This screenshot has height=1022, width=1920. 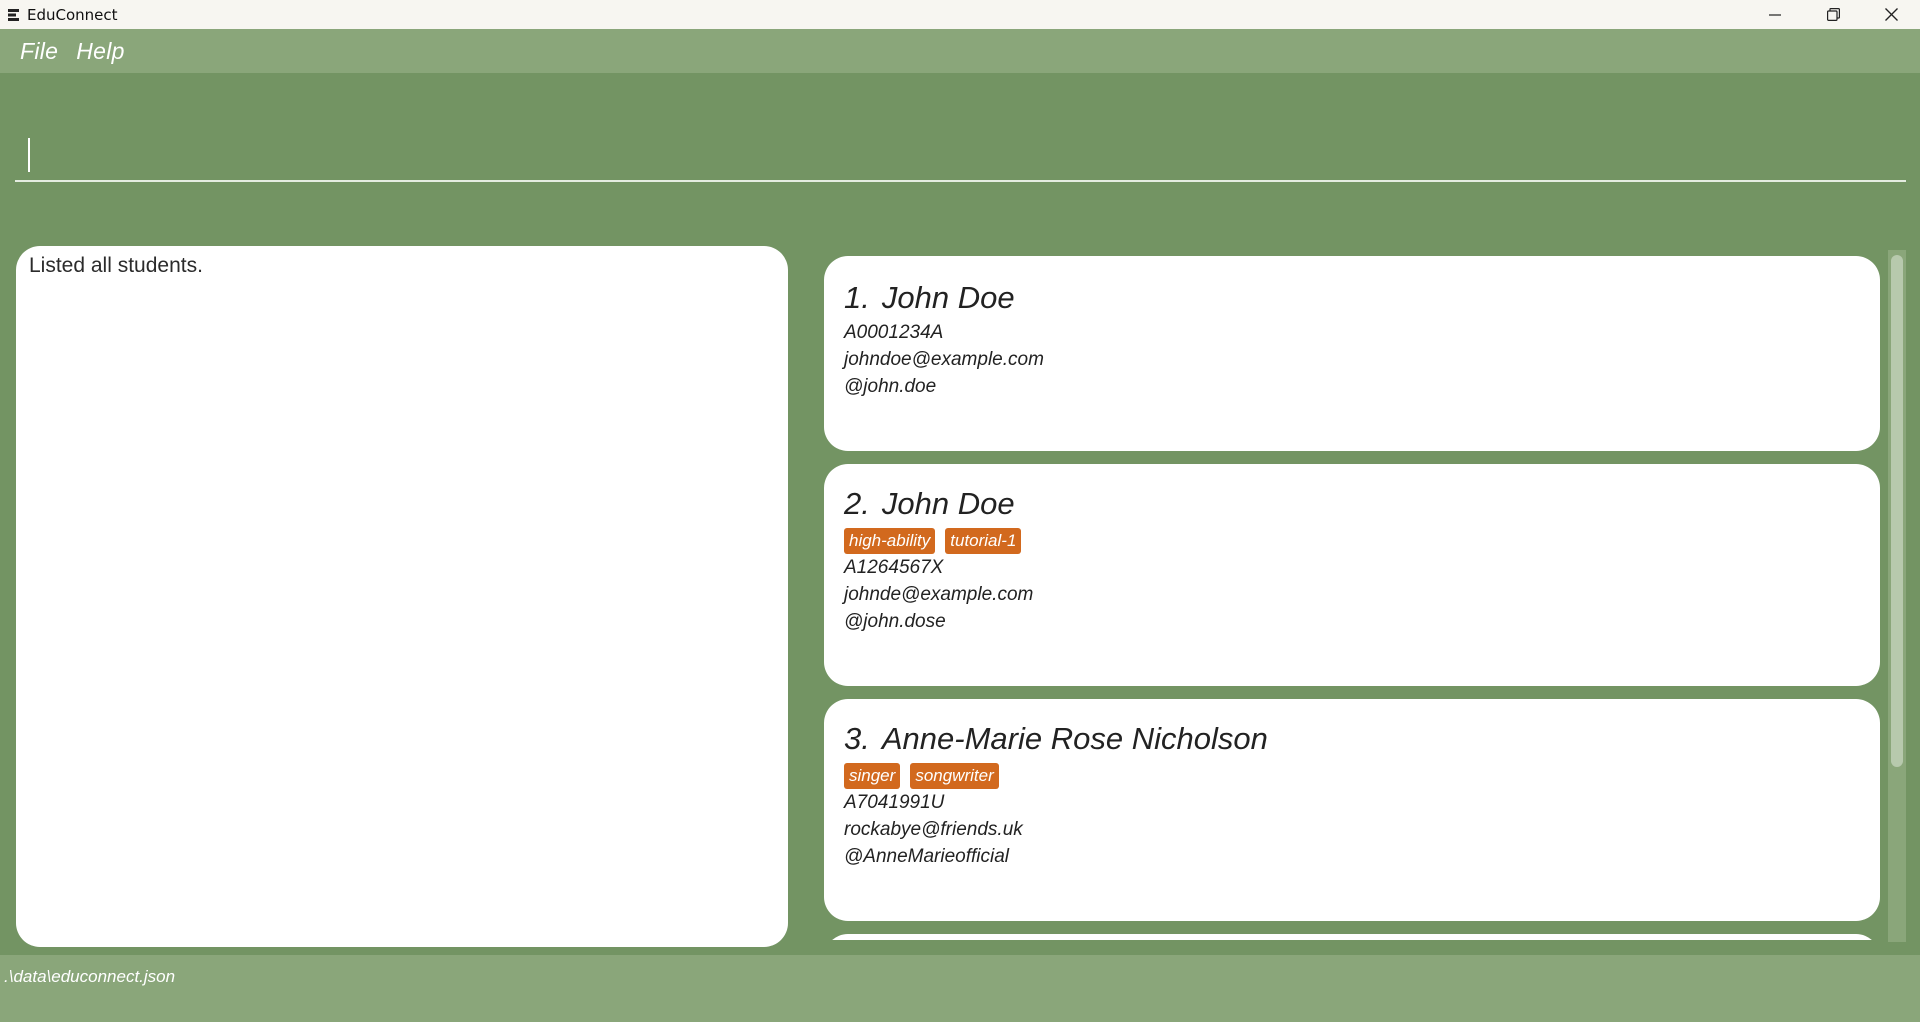 I want to click on student-name-heading: 3. Anne-Marie Rose Nicholson, so click(x=1056, y=739).